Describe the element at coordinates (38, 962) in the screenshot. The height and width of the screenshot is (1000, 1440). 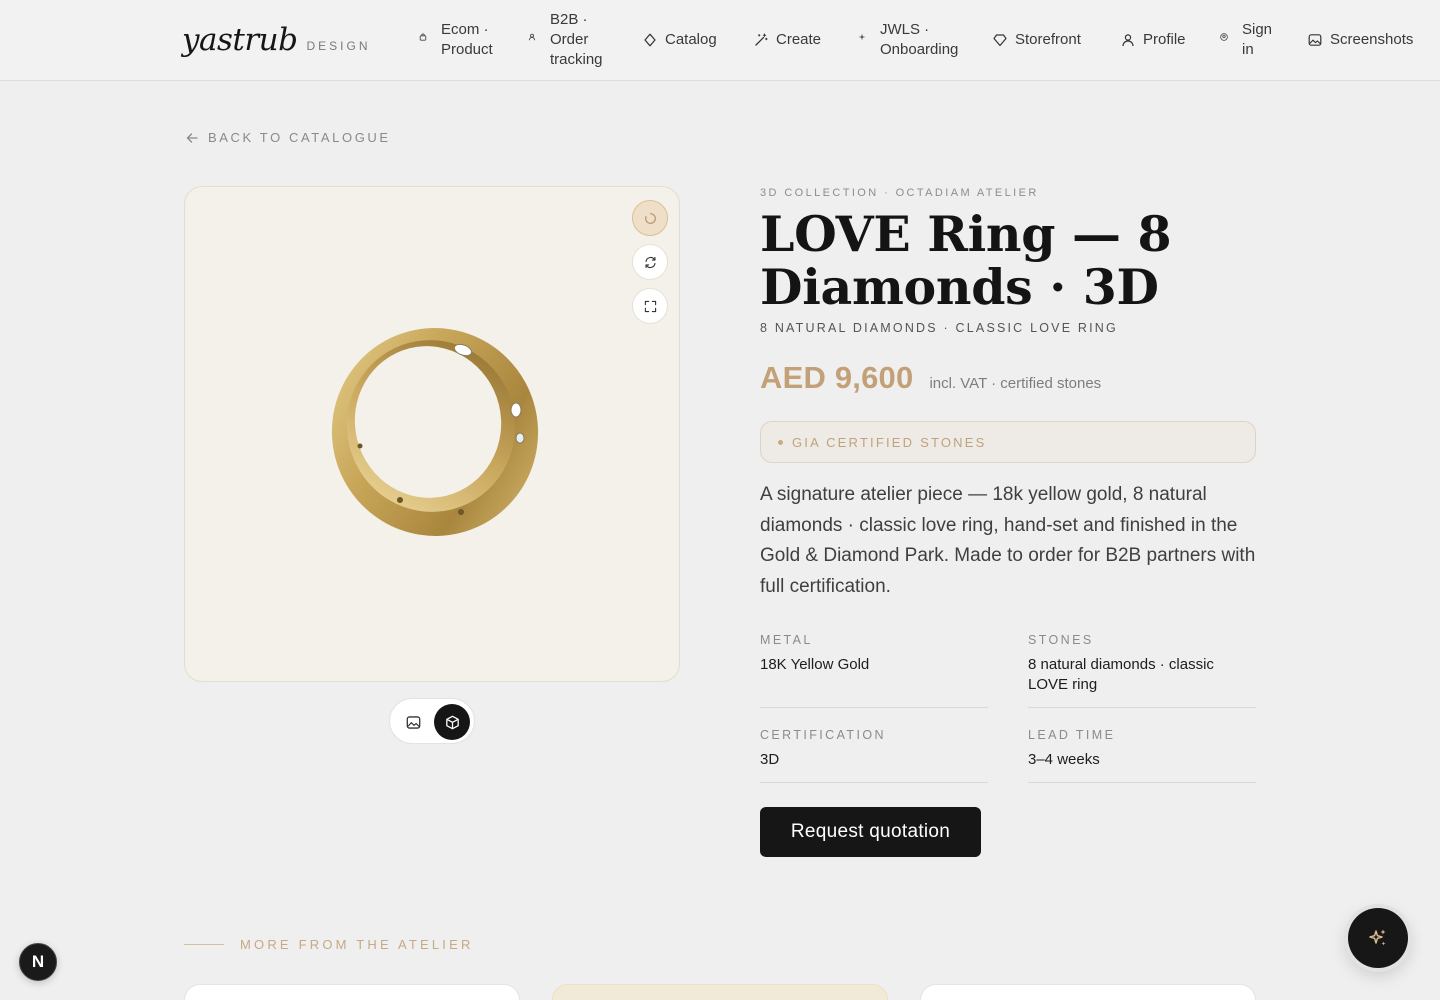
I see `dev-tools-badge: N` at that location.